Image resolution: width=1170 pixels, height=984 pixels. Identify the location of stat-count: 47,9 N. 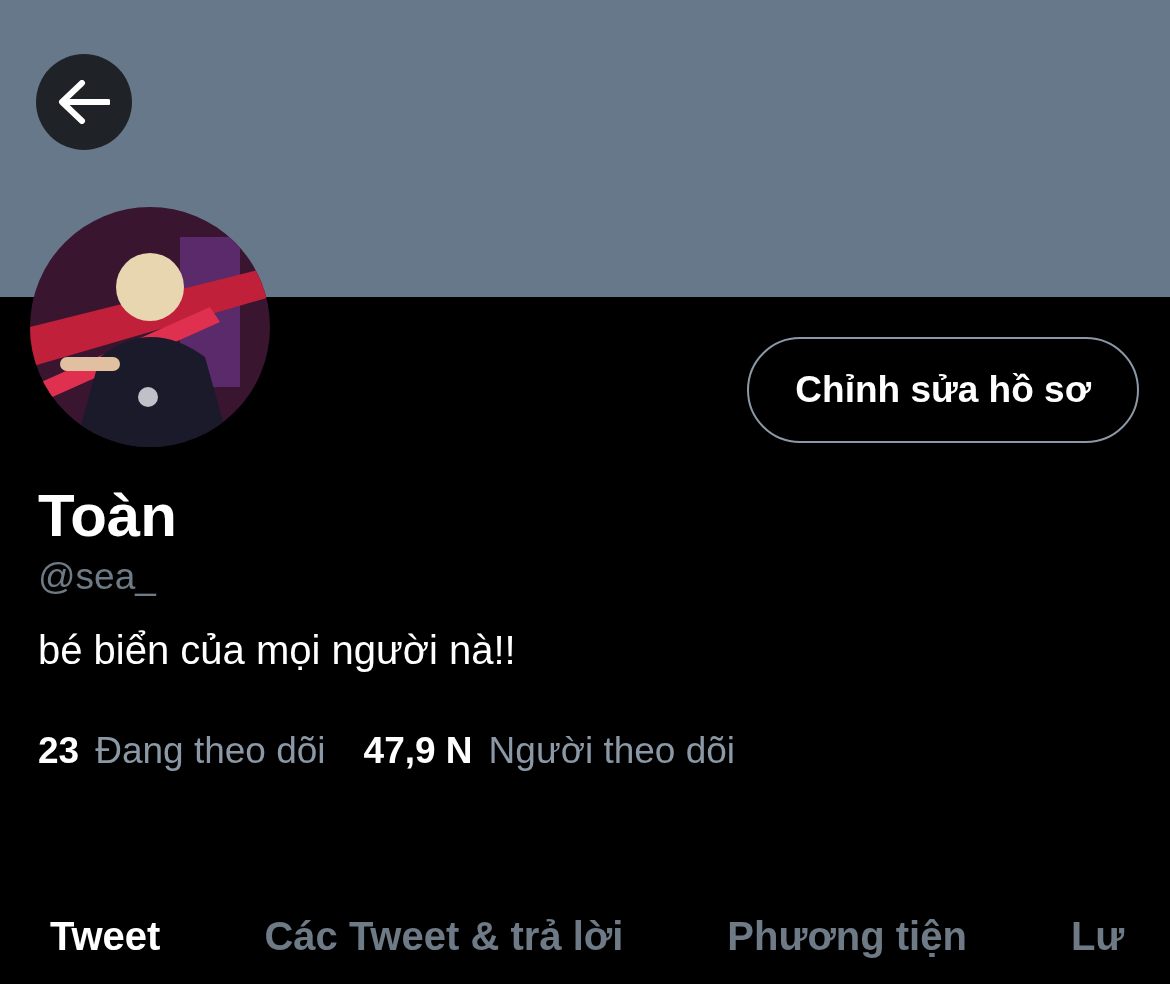
(418, 751).